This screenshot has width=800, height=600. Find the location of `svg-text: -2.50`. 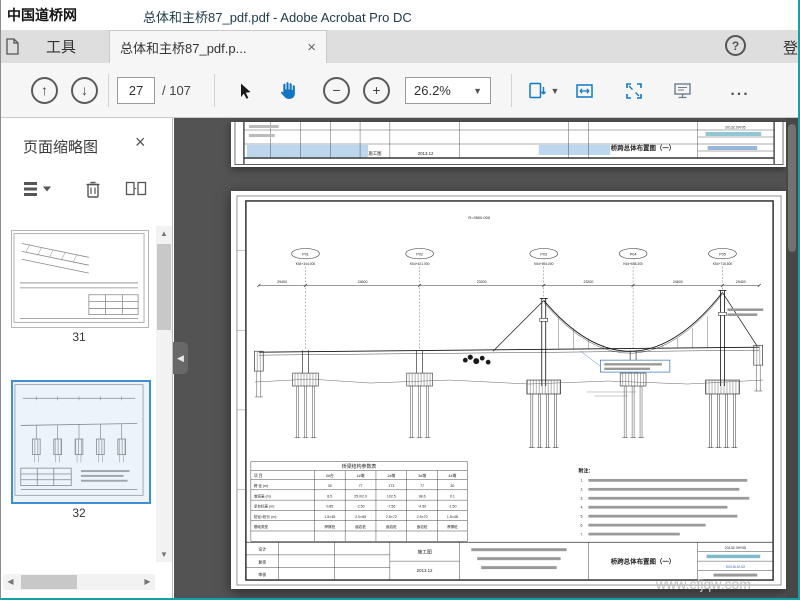

svg-text: -2.50 is located at coordinates (361, 507).